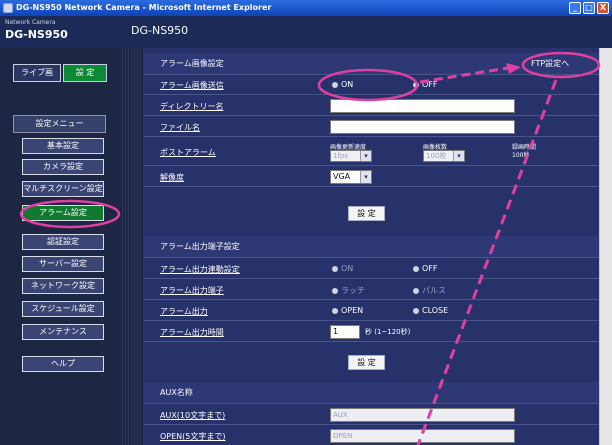 The width and height of the screenshot is (612, 445). Describe the element at coordinates (132, 246) in the screenshot. I see `frame-divider` at that location.